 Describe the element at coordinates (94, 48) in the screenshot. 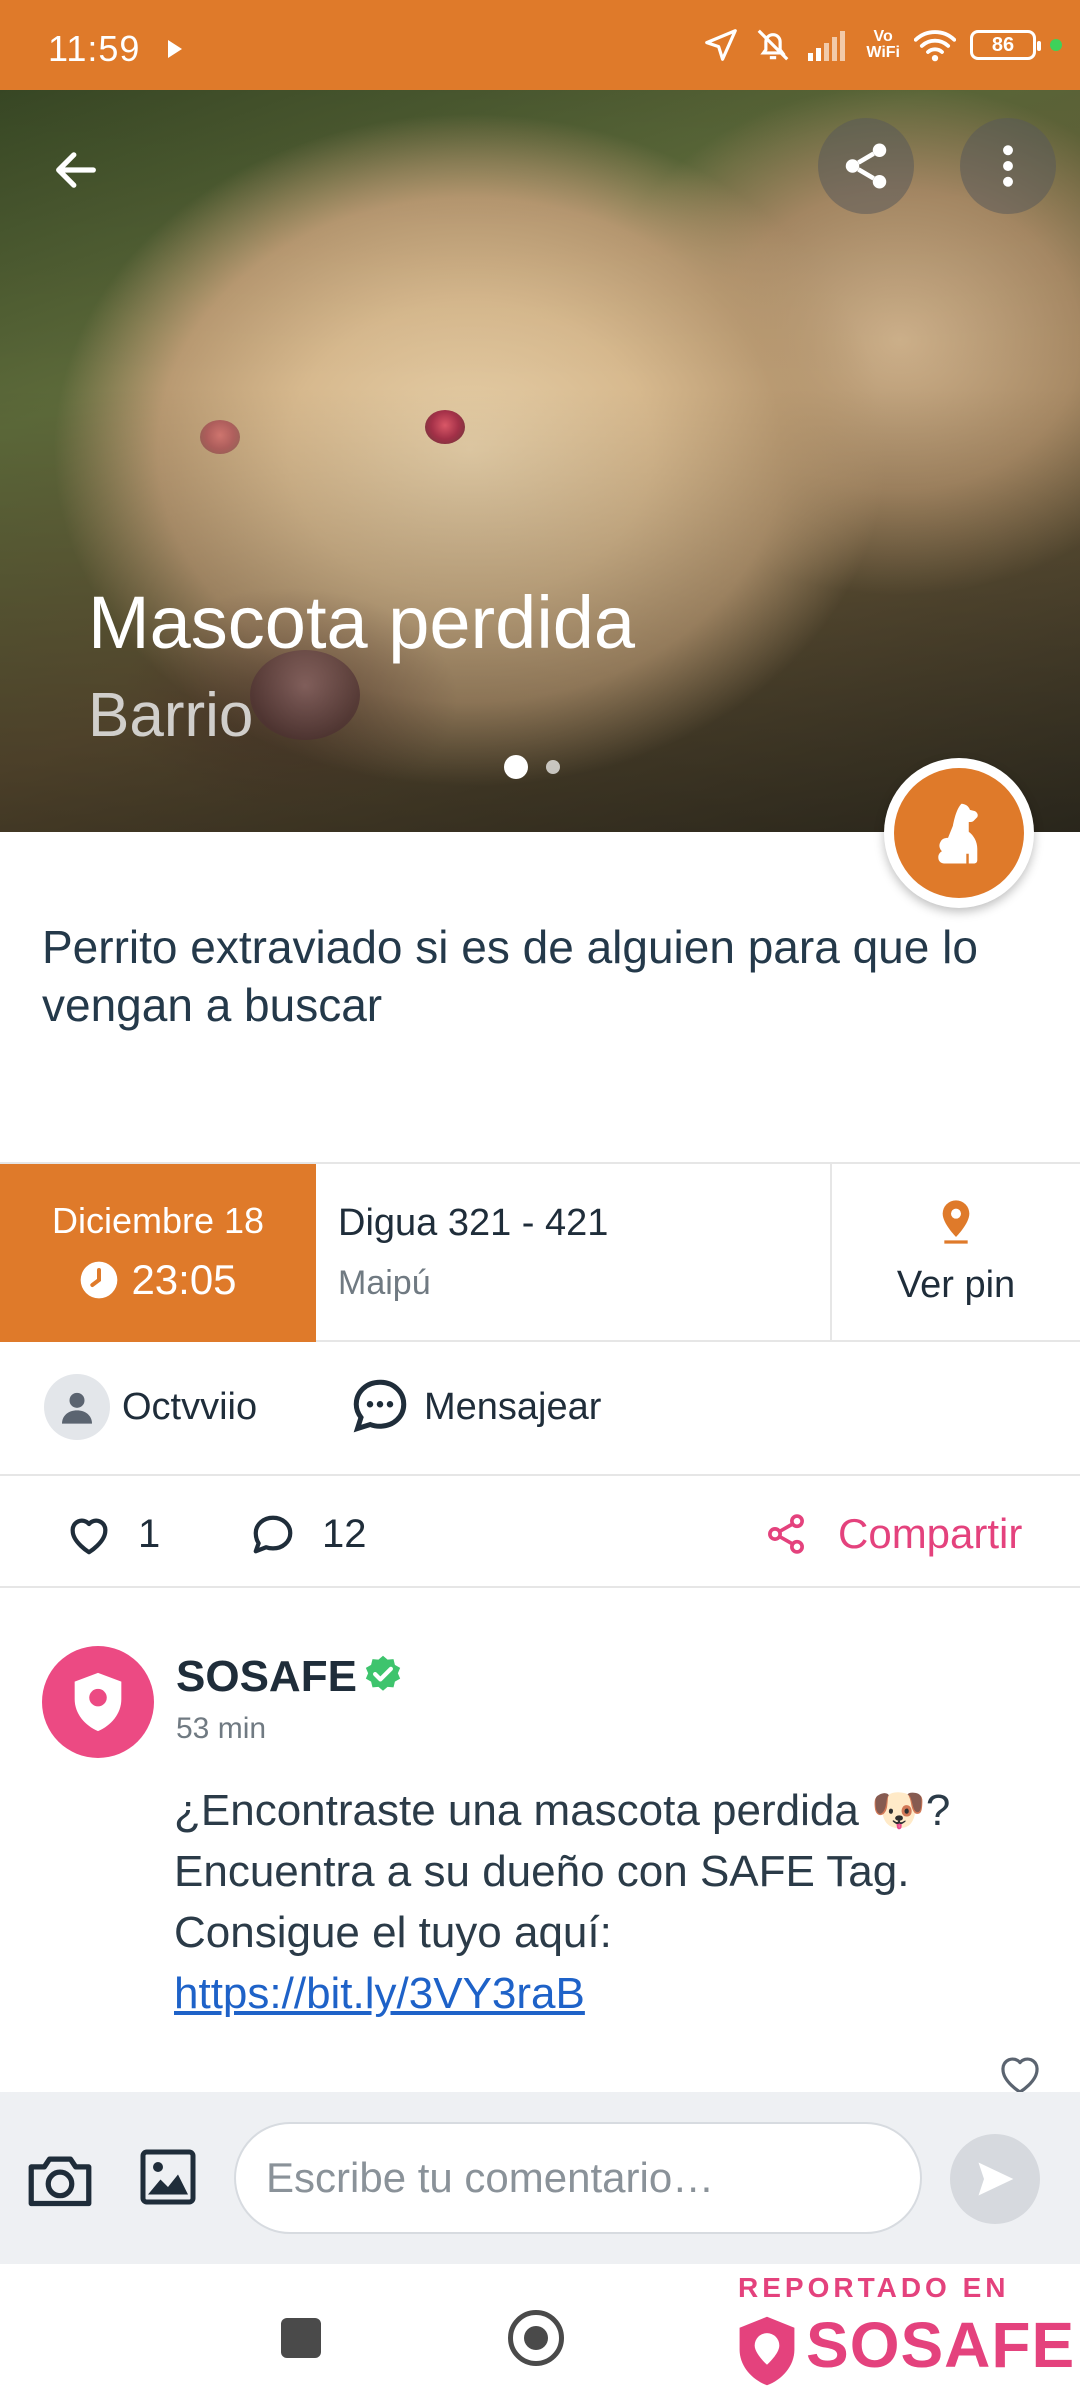

I see `status-time: 11:59` at that location.